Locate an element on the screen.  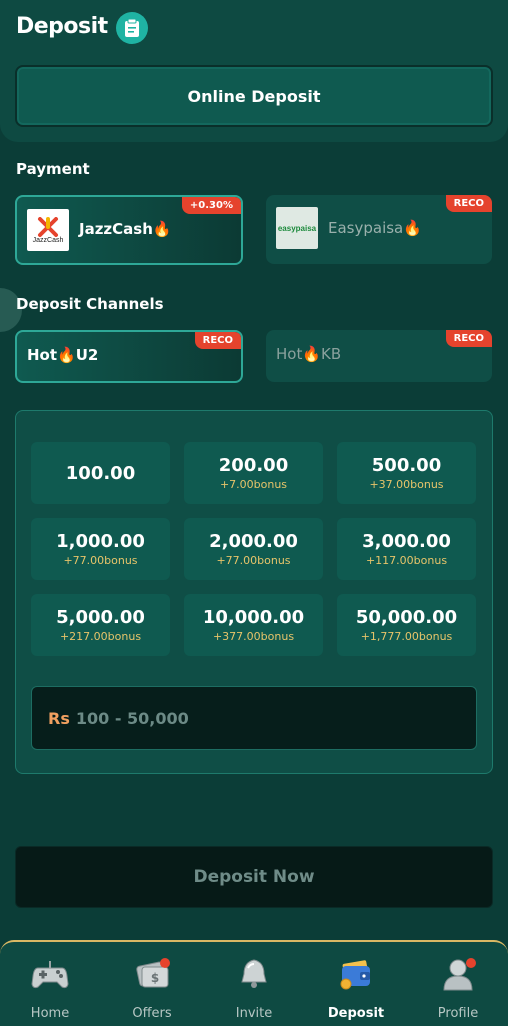
payment-label: Payment is located at coordinates (53, 169).